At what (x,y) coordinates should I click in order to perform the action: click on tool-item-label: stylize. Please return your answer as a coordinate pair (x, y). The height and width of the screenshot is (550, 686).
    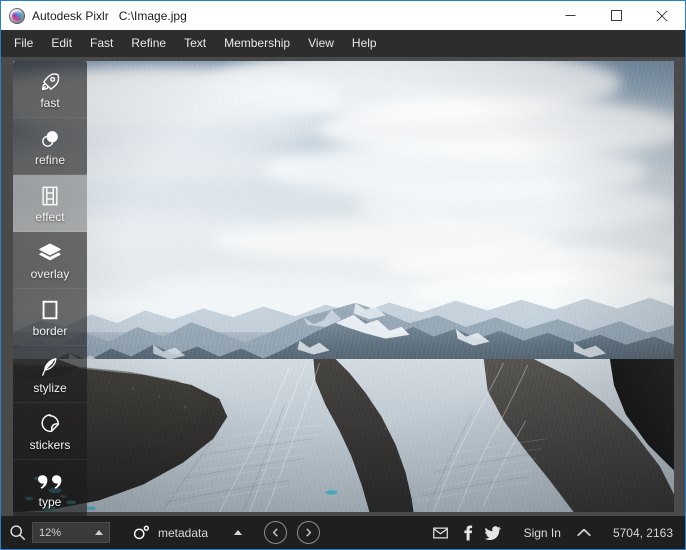
    Looking at the image, I should click on (50, 388).